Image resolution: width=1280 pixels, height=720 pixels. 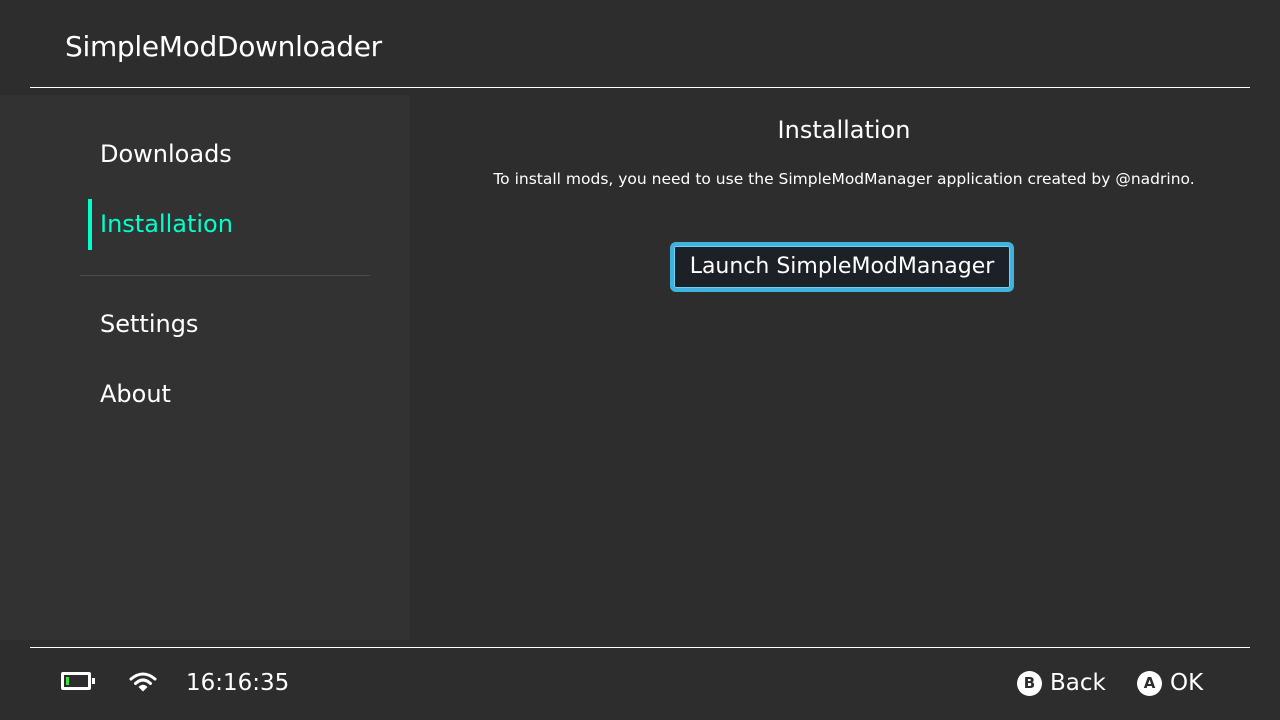 I want to click on ok-hint: A OK, so click(x=1170, y=683).